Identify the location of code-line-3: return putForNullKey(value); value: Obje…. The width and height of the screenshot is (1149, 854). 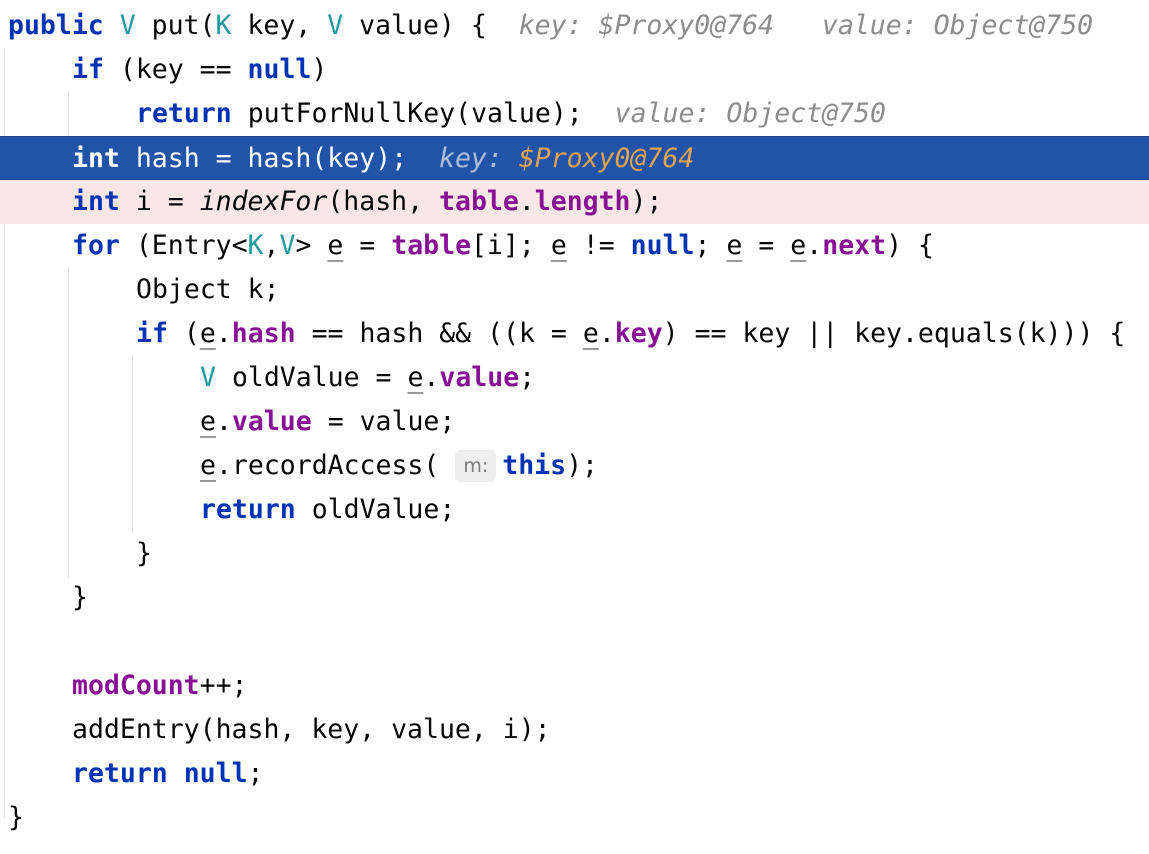
(574, 114).